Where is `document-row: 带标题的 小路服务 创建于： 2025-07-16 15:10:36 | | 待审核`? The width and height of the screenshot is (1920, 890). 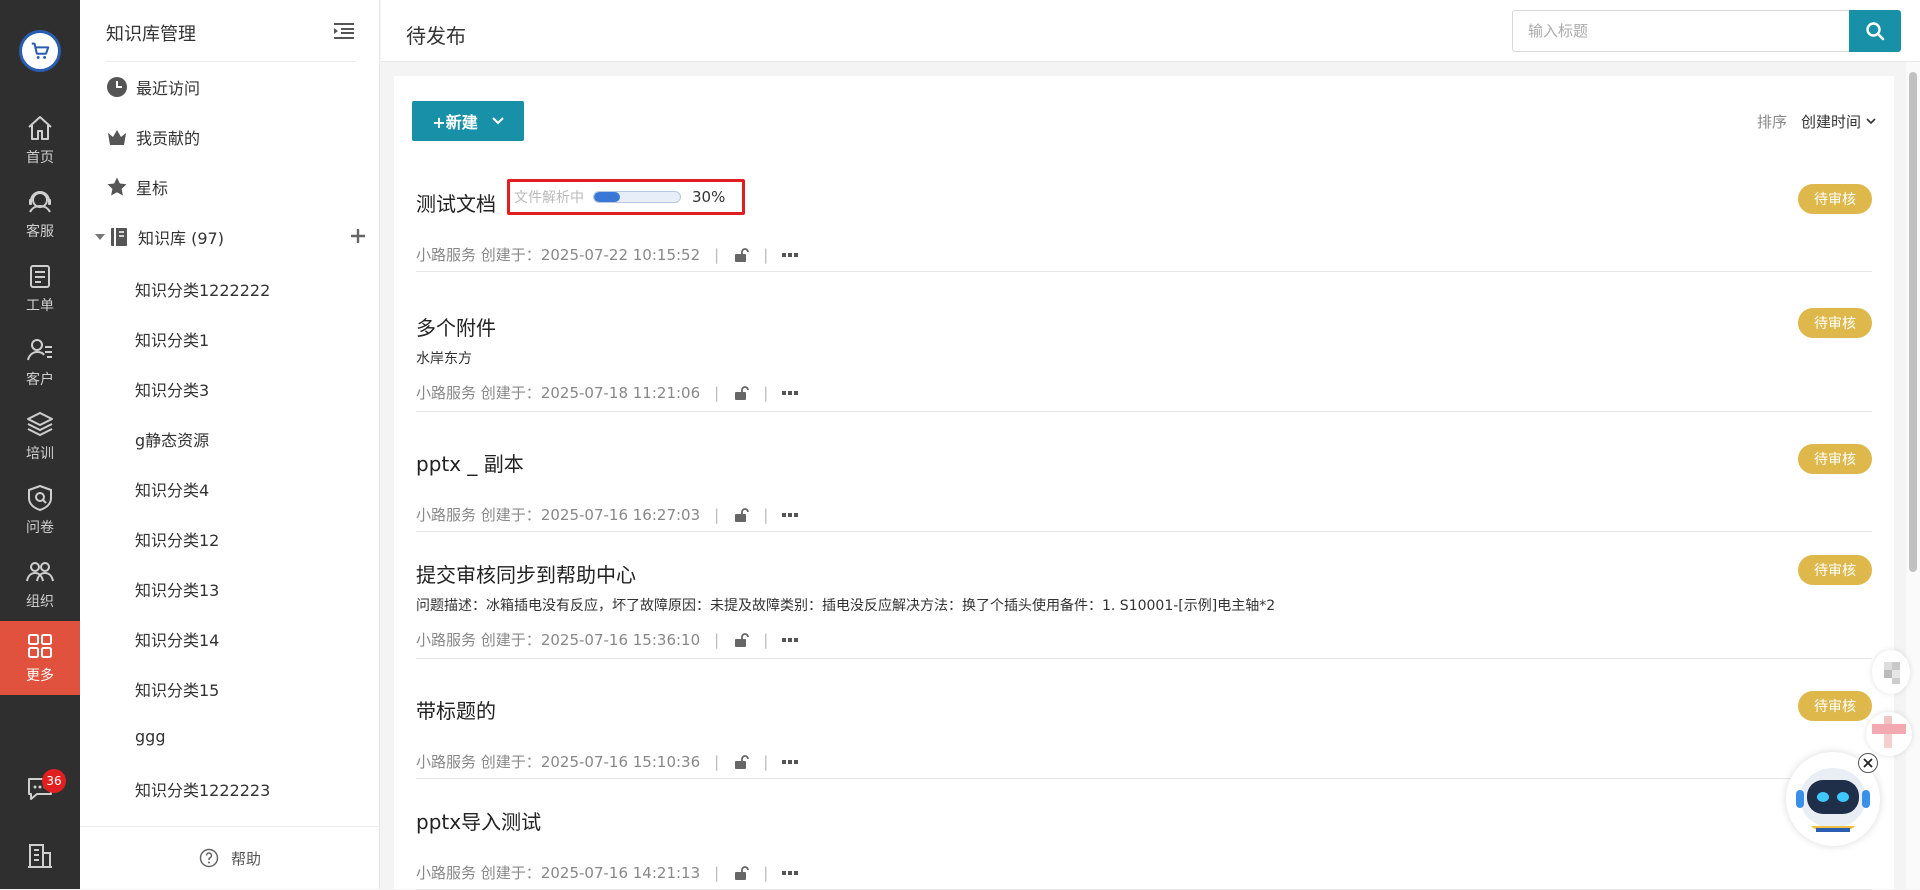
document-row: 带标题的 小路服务 创建于： 2025-07-16 15:10:36 | | 待审核 is located at coordinates (1144, 735).